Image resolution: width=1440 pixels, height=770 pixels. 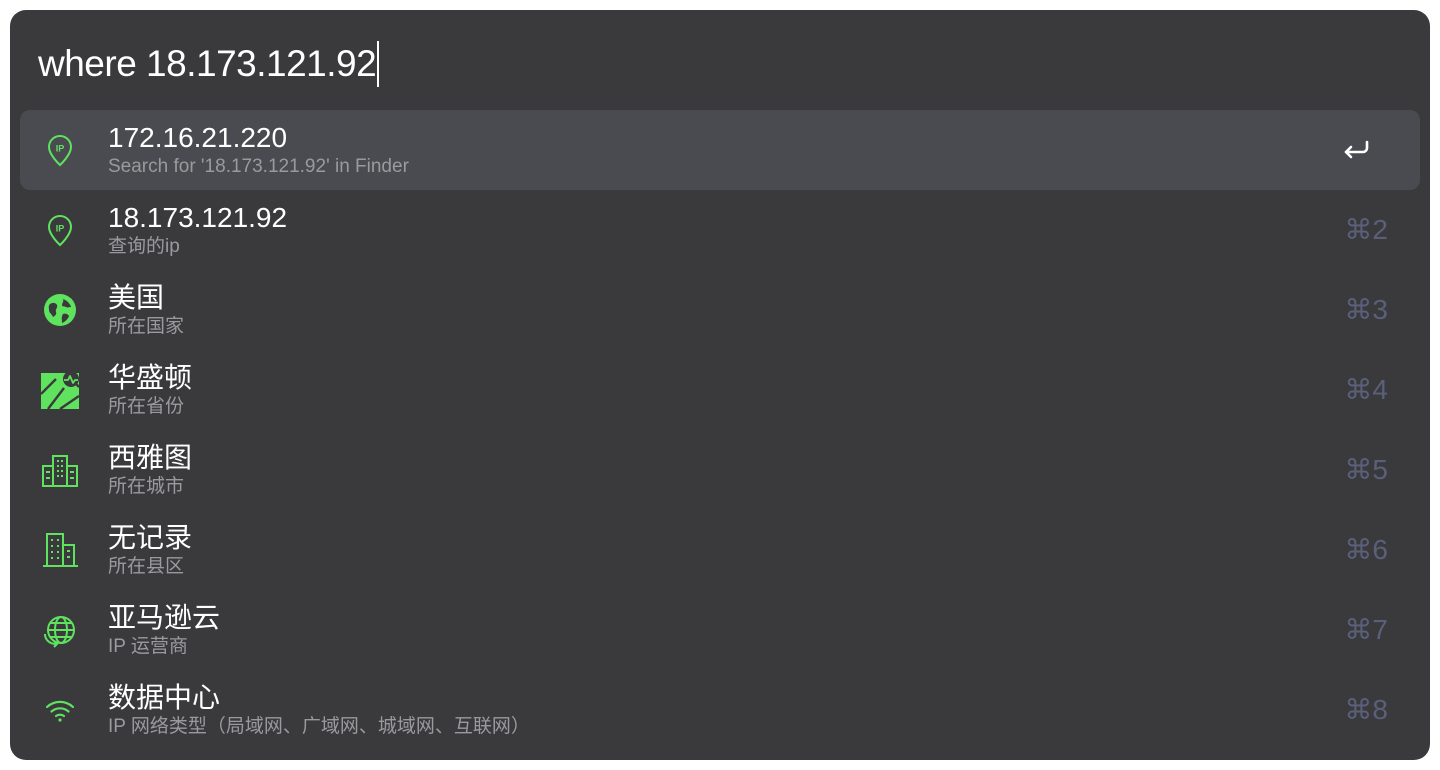 What do you see at coordinates (198, 137) in the screenshot?
I see `result-title: 172.16.21.220` at bounding box center [198, 137].